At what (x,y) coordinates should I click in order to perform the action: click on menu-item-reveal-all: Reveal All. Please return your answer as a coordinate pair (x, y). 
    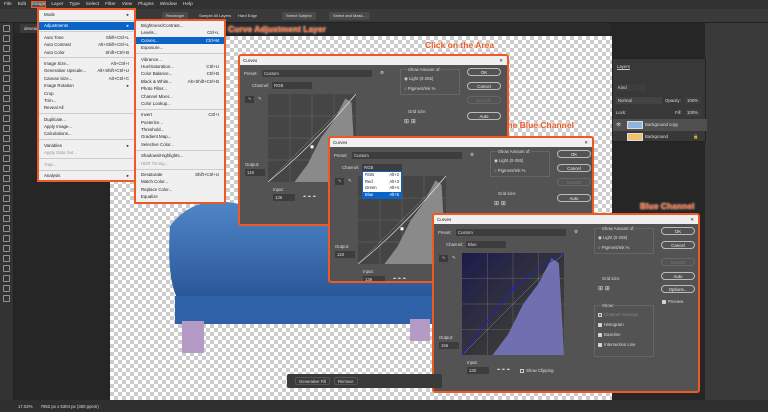
    Looking at the image, I should click on (86, 107).